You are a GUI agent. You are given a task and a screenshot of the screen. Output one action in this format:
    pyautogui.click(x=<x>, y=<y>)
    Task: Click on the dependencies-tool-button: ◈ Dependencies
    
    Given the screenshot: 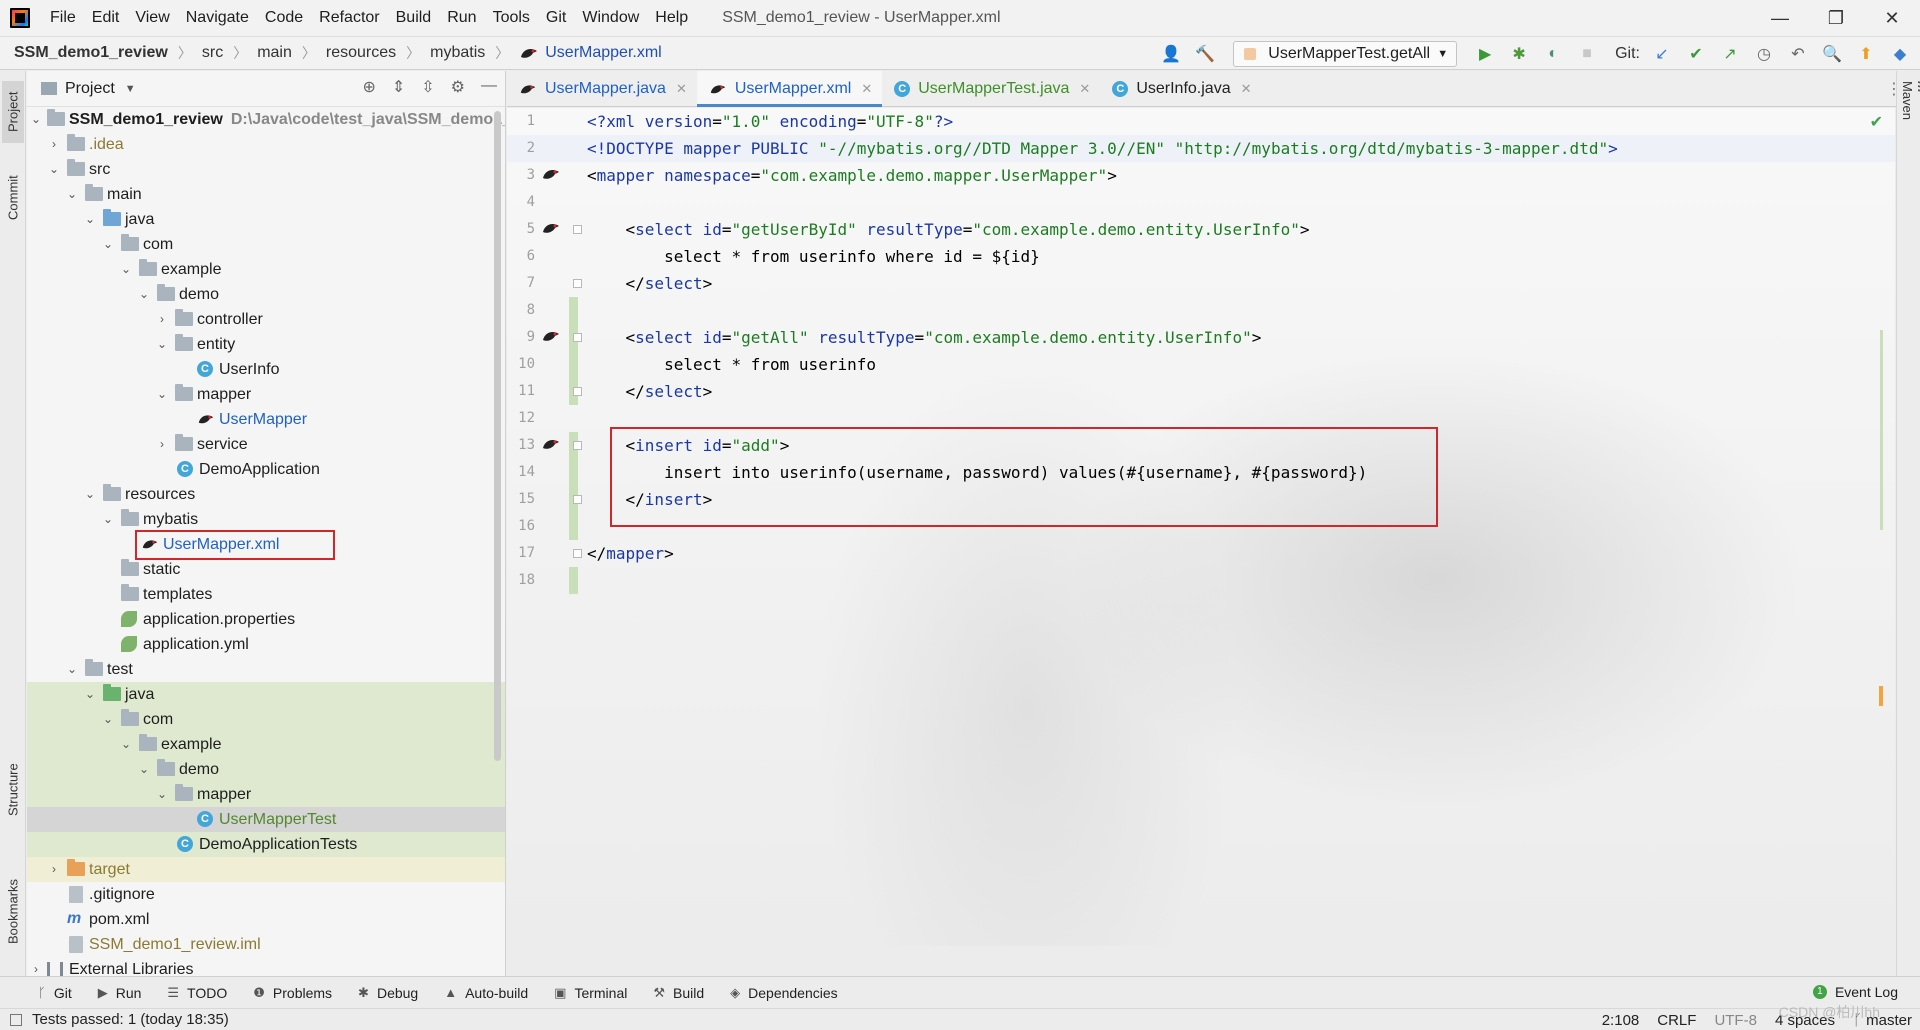 What is the action you would take?
    pyautogui.click(x=784, y=993)
    